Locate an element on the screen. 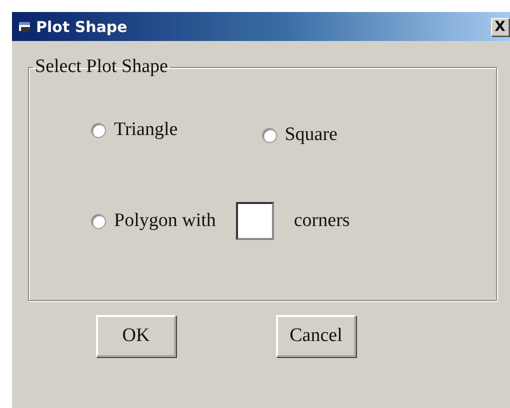 This screenshot has width=510, height=408. corners-label: corners is located at coordinates (322, 221).